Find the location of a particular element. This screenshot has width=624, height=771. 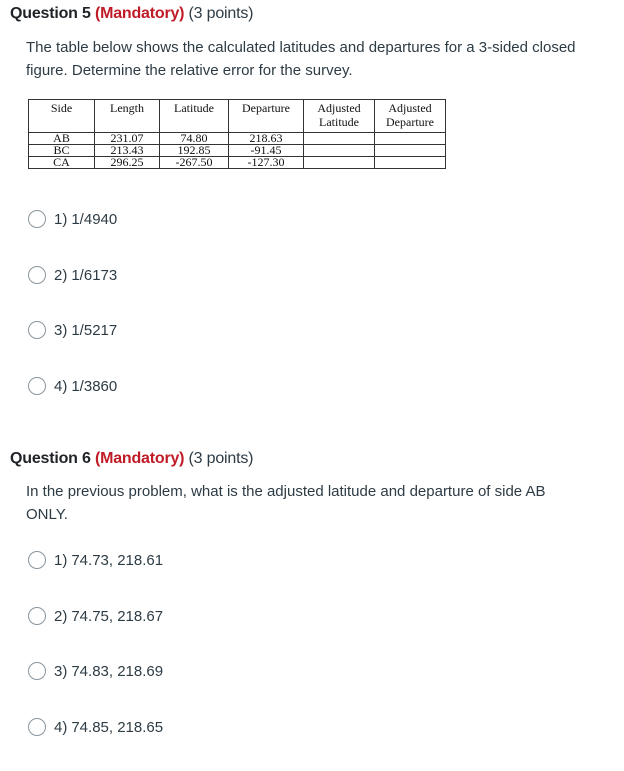

option-label: 4) 74.85, 218.65 is located at coordinates (108, 727).